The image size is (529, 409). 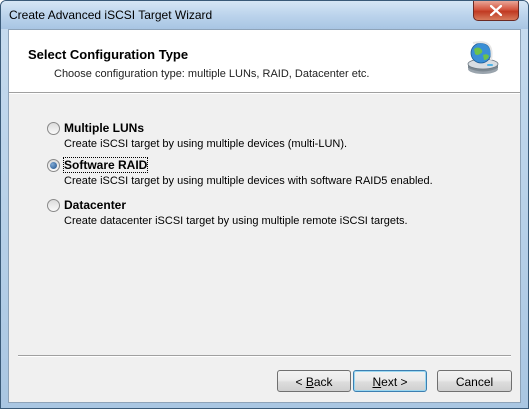 What do you see at coordinates (104, 128) in the screenshot?
I see `option-label: Multiple LUNs` at bounding box center [104, 128].